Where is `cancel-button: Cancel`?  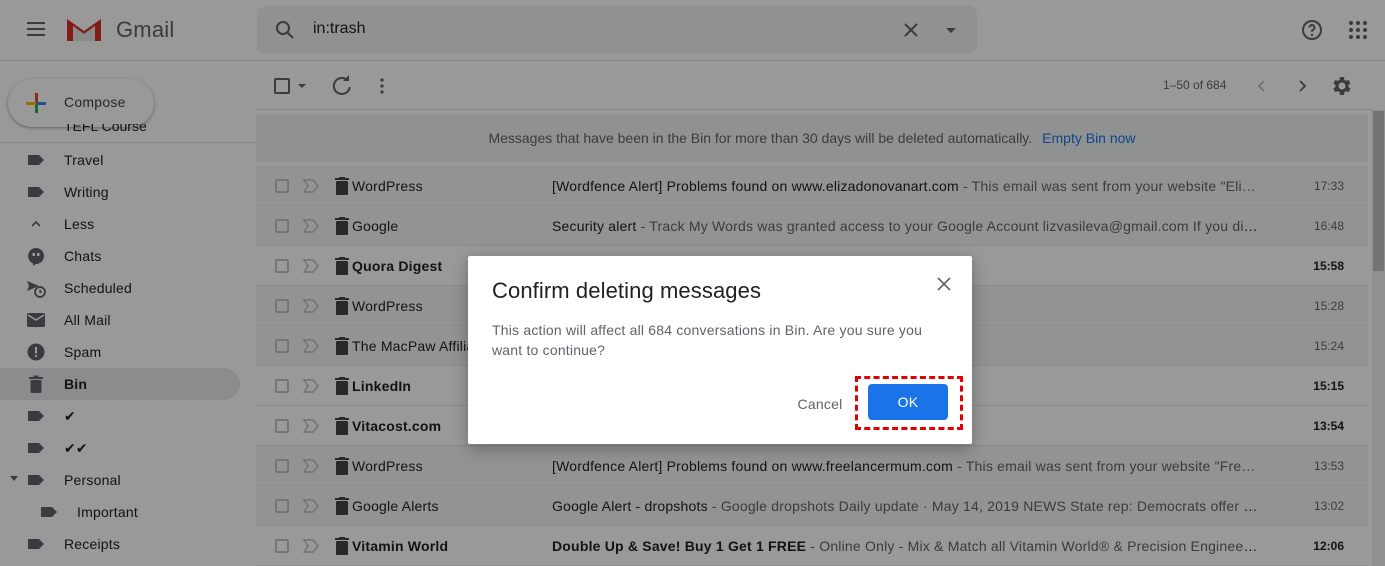 cancel-button: Cancel is located at coordinates (820, 404).